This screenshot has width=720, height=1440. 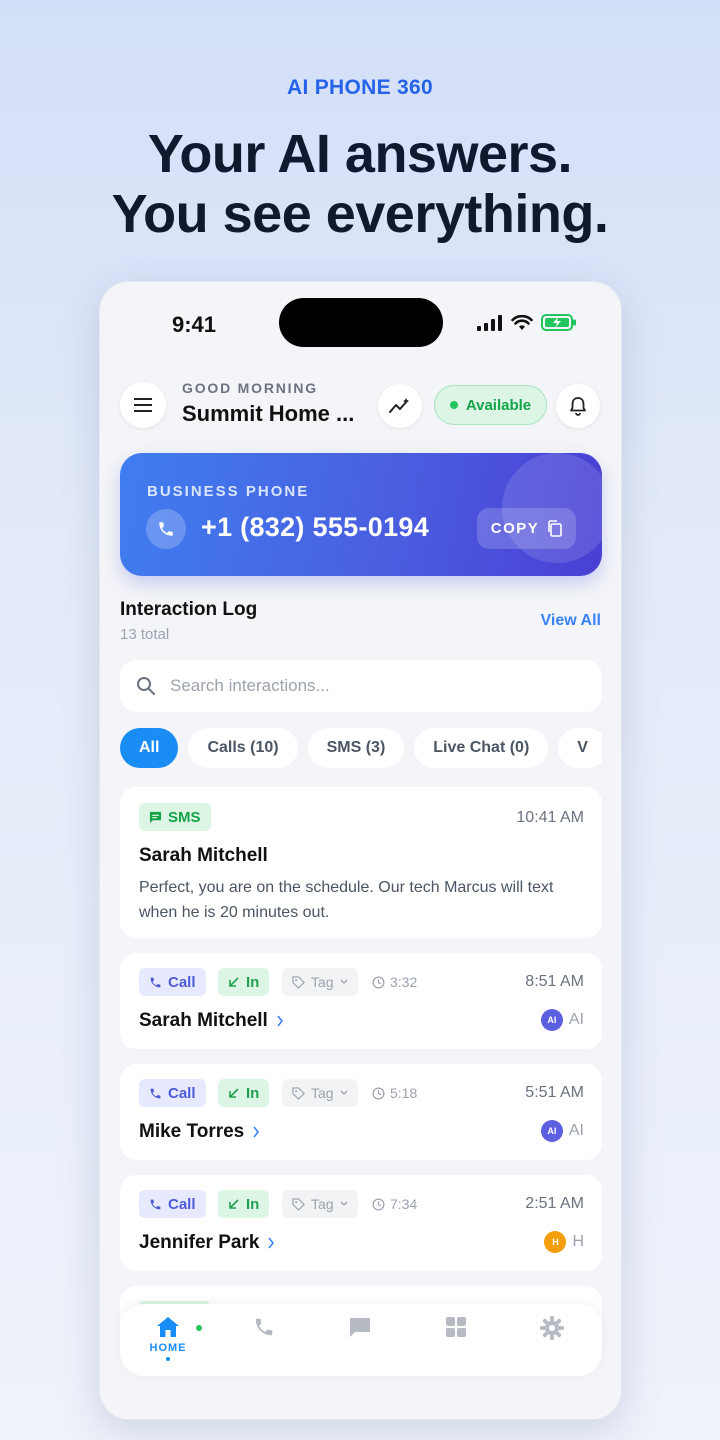 I want to click on app-header: GOOD MORNING Summit Home ... Available, so click(x=361, y=404).